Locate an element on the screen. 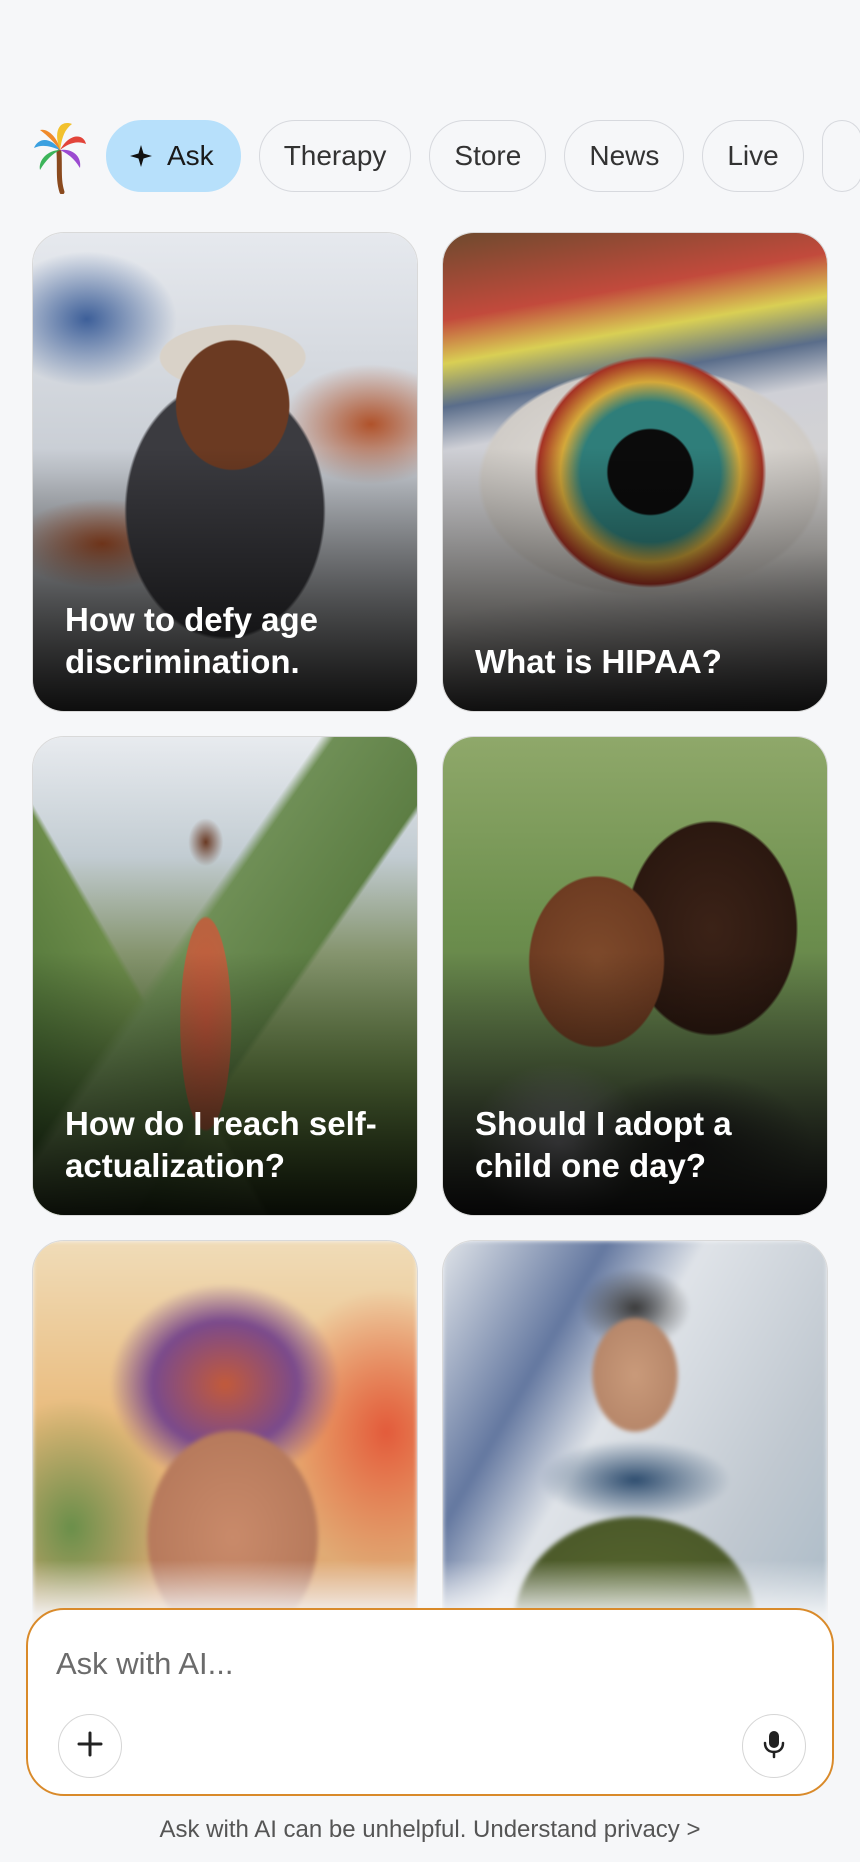 The height and width of the screenshot is (1862, 860). voice-input-button is located at coordinates (774, 1746).